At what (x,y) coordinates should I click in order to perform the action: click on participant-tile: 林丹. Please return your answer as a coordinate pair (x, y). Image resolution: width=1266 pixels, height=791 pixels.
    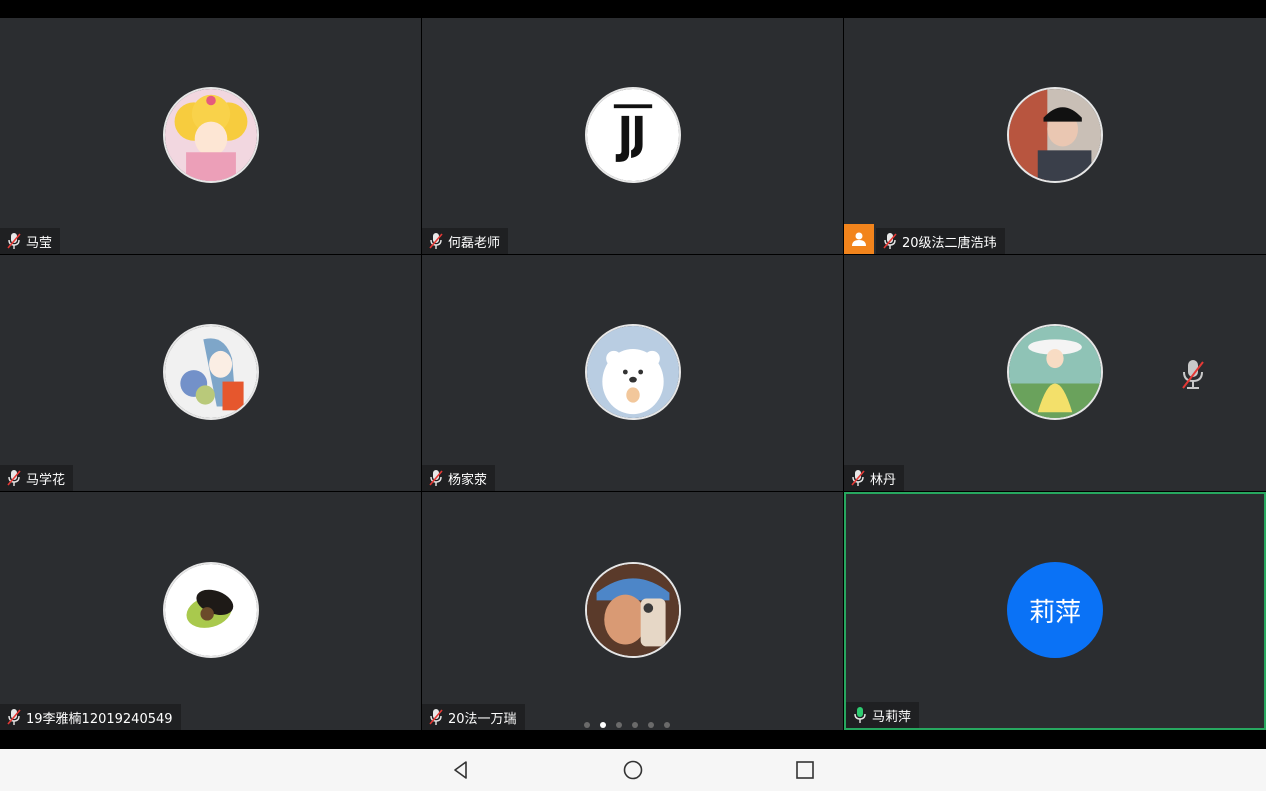
    Looking at the image, I should click on (1055, 373).